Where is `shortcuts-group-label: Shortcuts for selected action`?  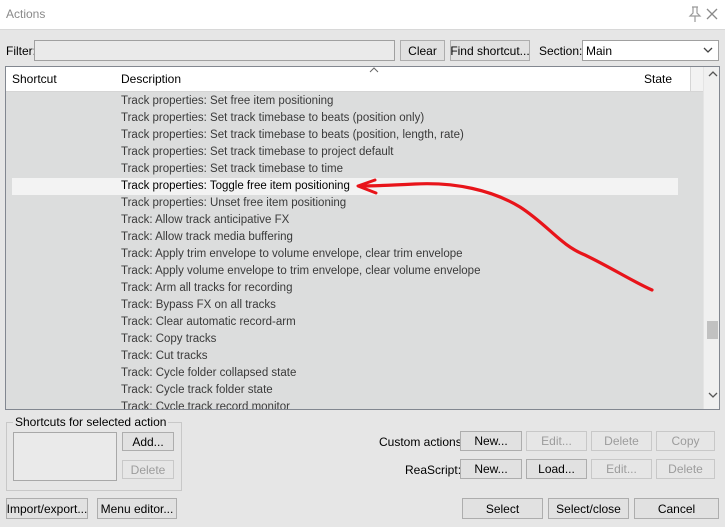 shortcuts-group-label: Shortcuts for selected action is located at coordinates (91, 422).